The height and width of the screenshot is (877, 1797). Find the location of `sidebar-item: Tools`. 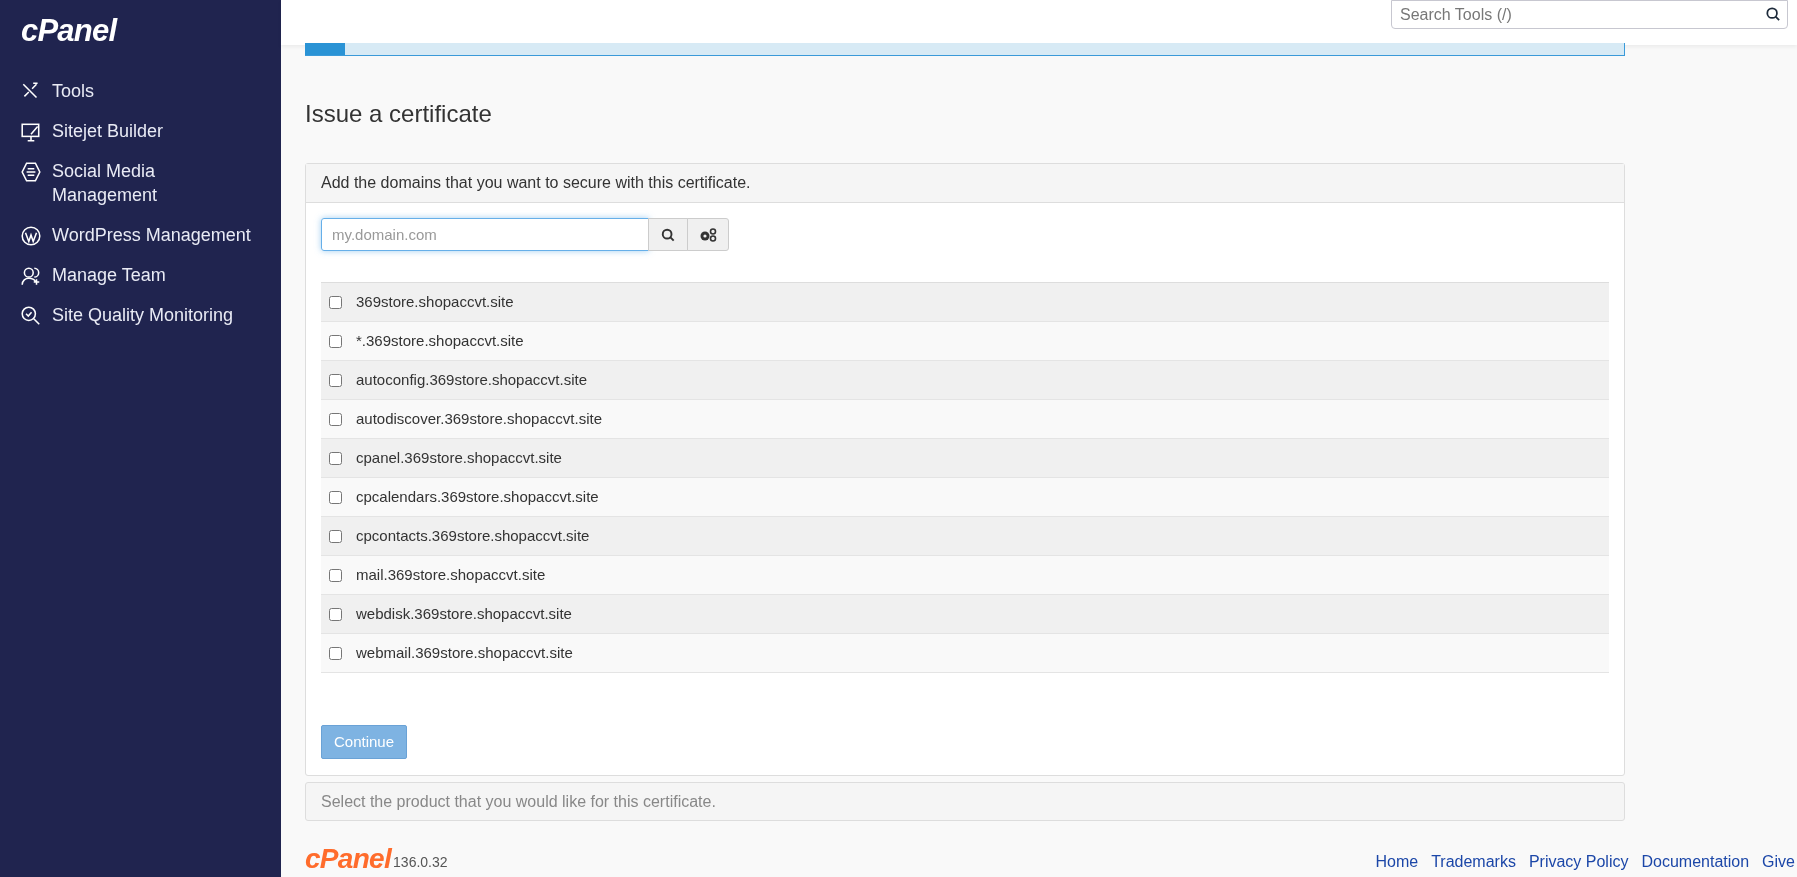

sidebar-item: Tools is located at coordinates (140, 90).